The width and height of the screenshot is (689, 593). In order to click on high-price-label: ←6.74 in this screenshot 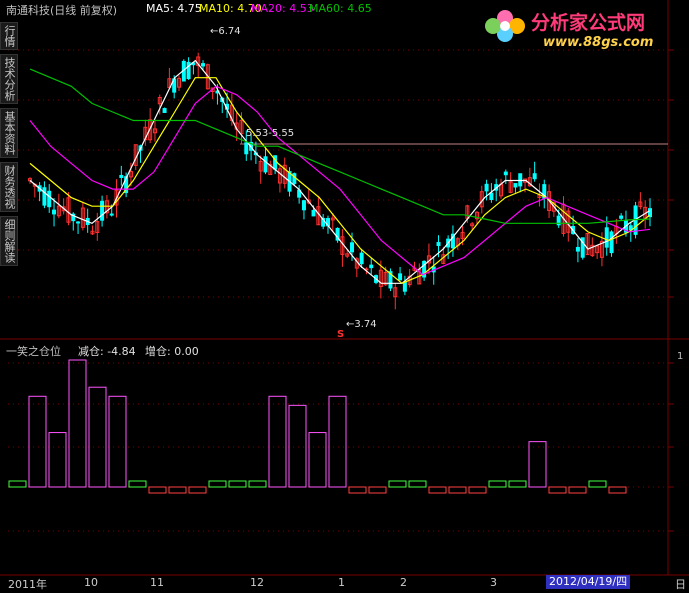, I will do `click(225, 31)`.